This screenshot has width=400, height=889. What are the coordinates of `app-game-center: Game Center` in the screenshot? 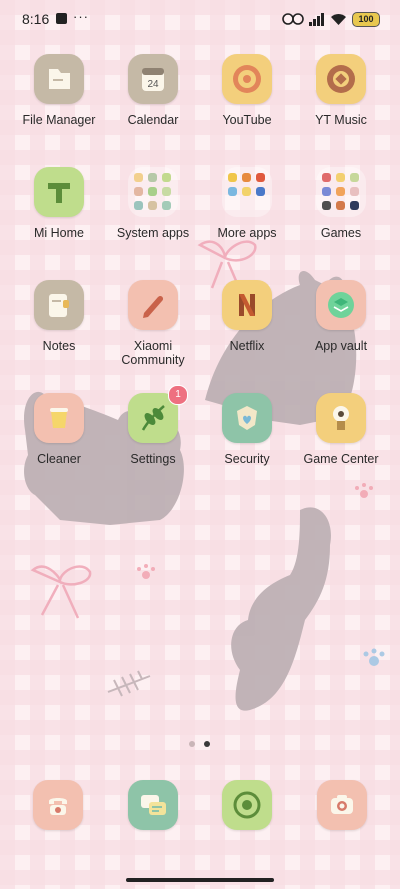 It's located at (341, 429).